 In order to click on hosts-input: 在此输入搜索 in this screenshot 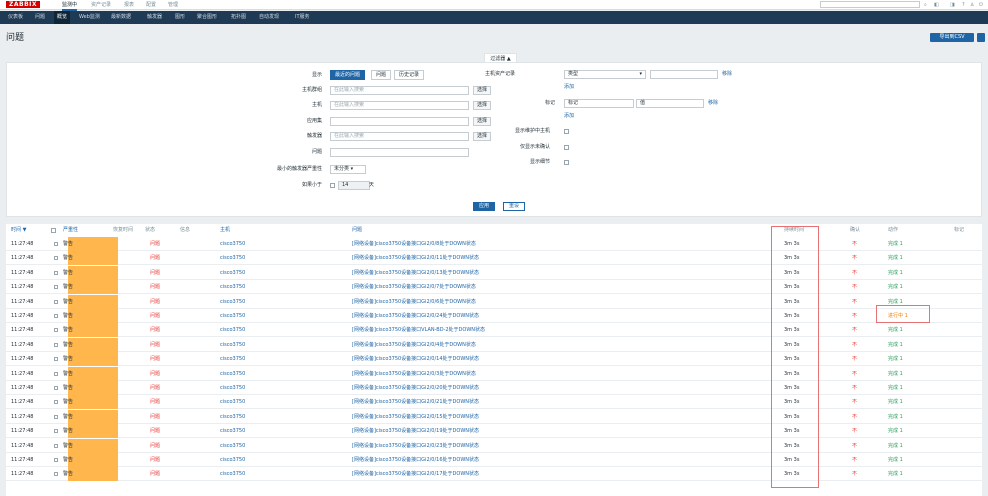, I will do `click(399, 105)`.